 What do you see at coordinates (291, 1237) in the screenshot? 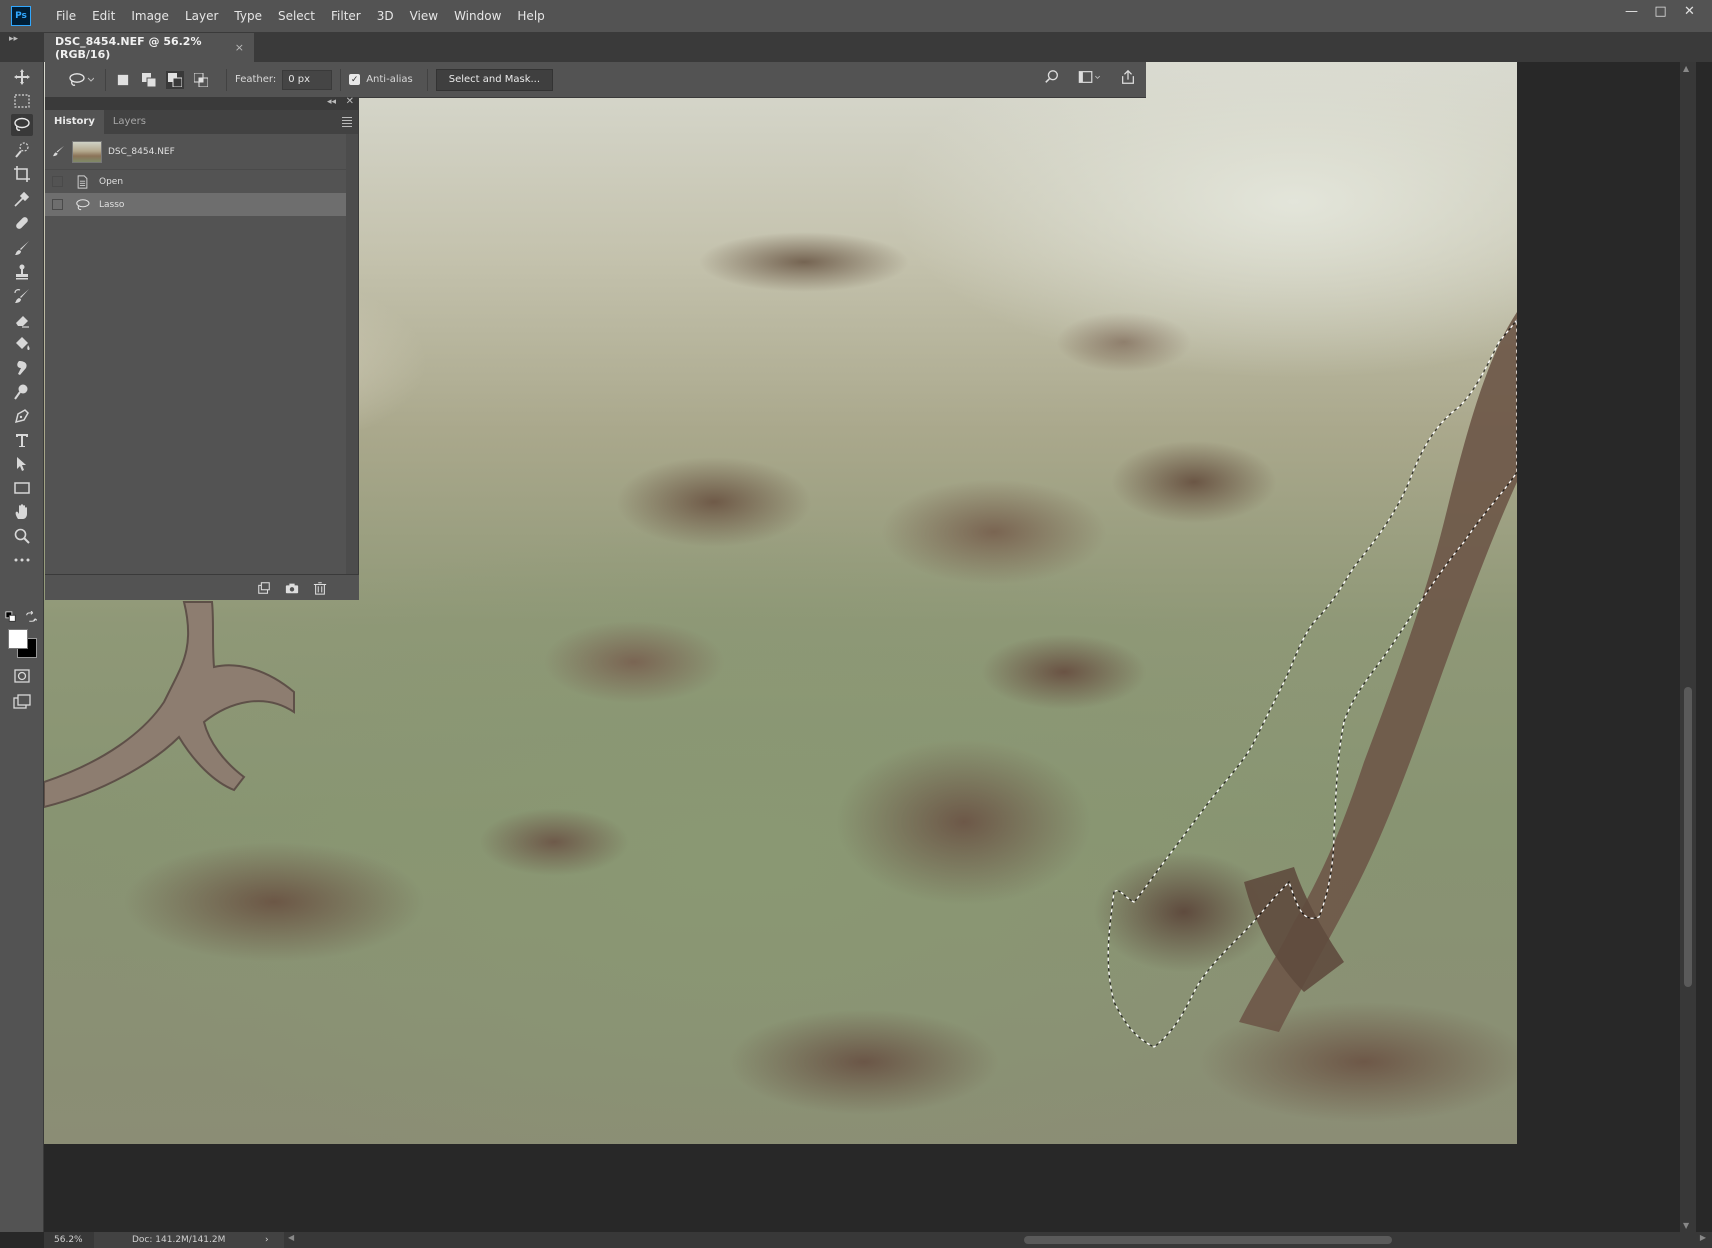
I see `scroll-left-icon: ◀` at bounding box center [291, 1237].